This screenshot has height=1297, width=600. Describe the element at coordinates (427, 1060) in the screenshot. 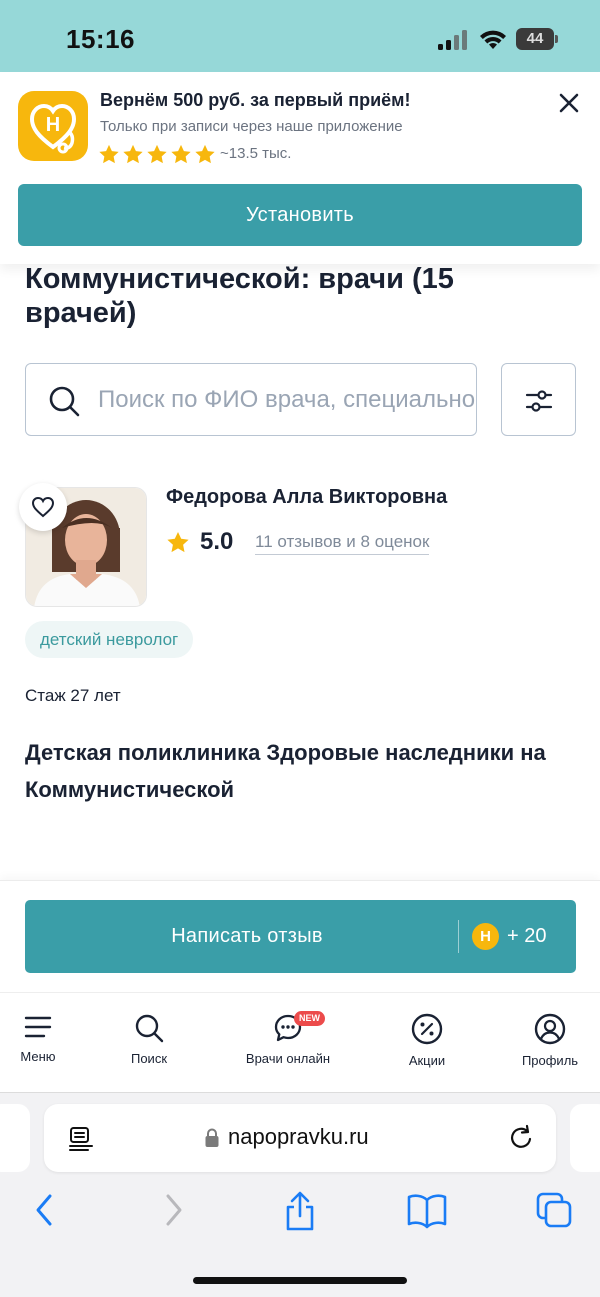

I see `nav-promotions-label: Акции` at that location.